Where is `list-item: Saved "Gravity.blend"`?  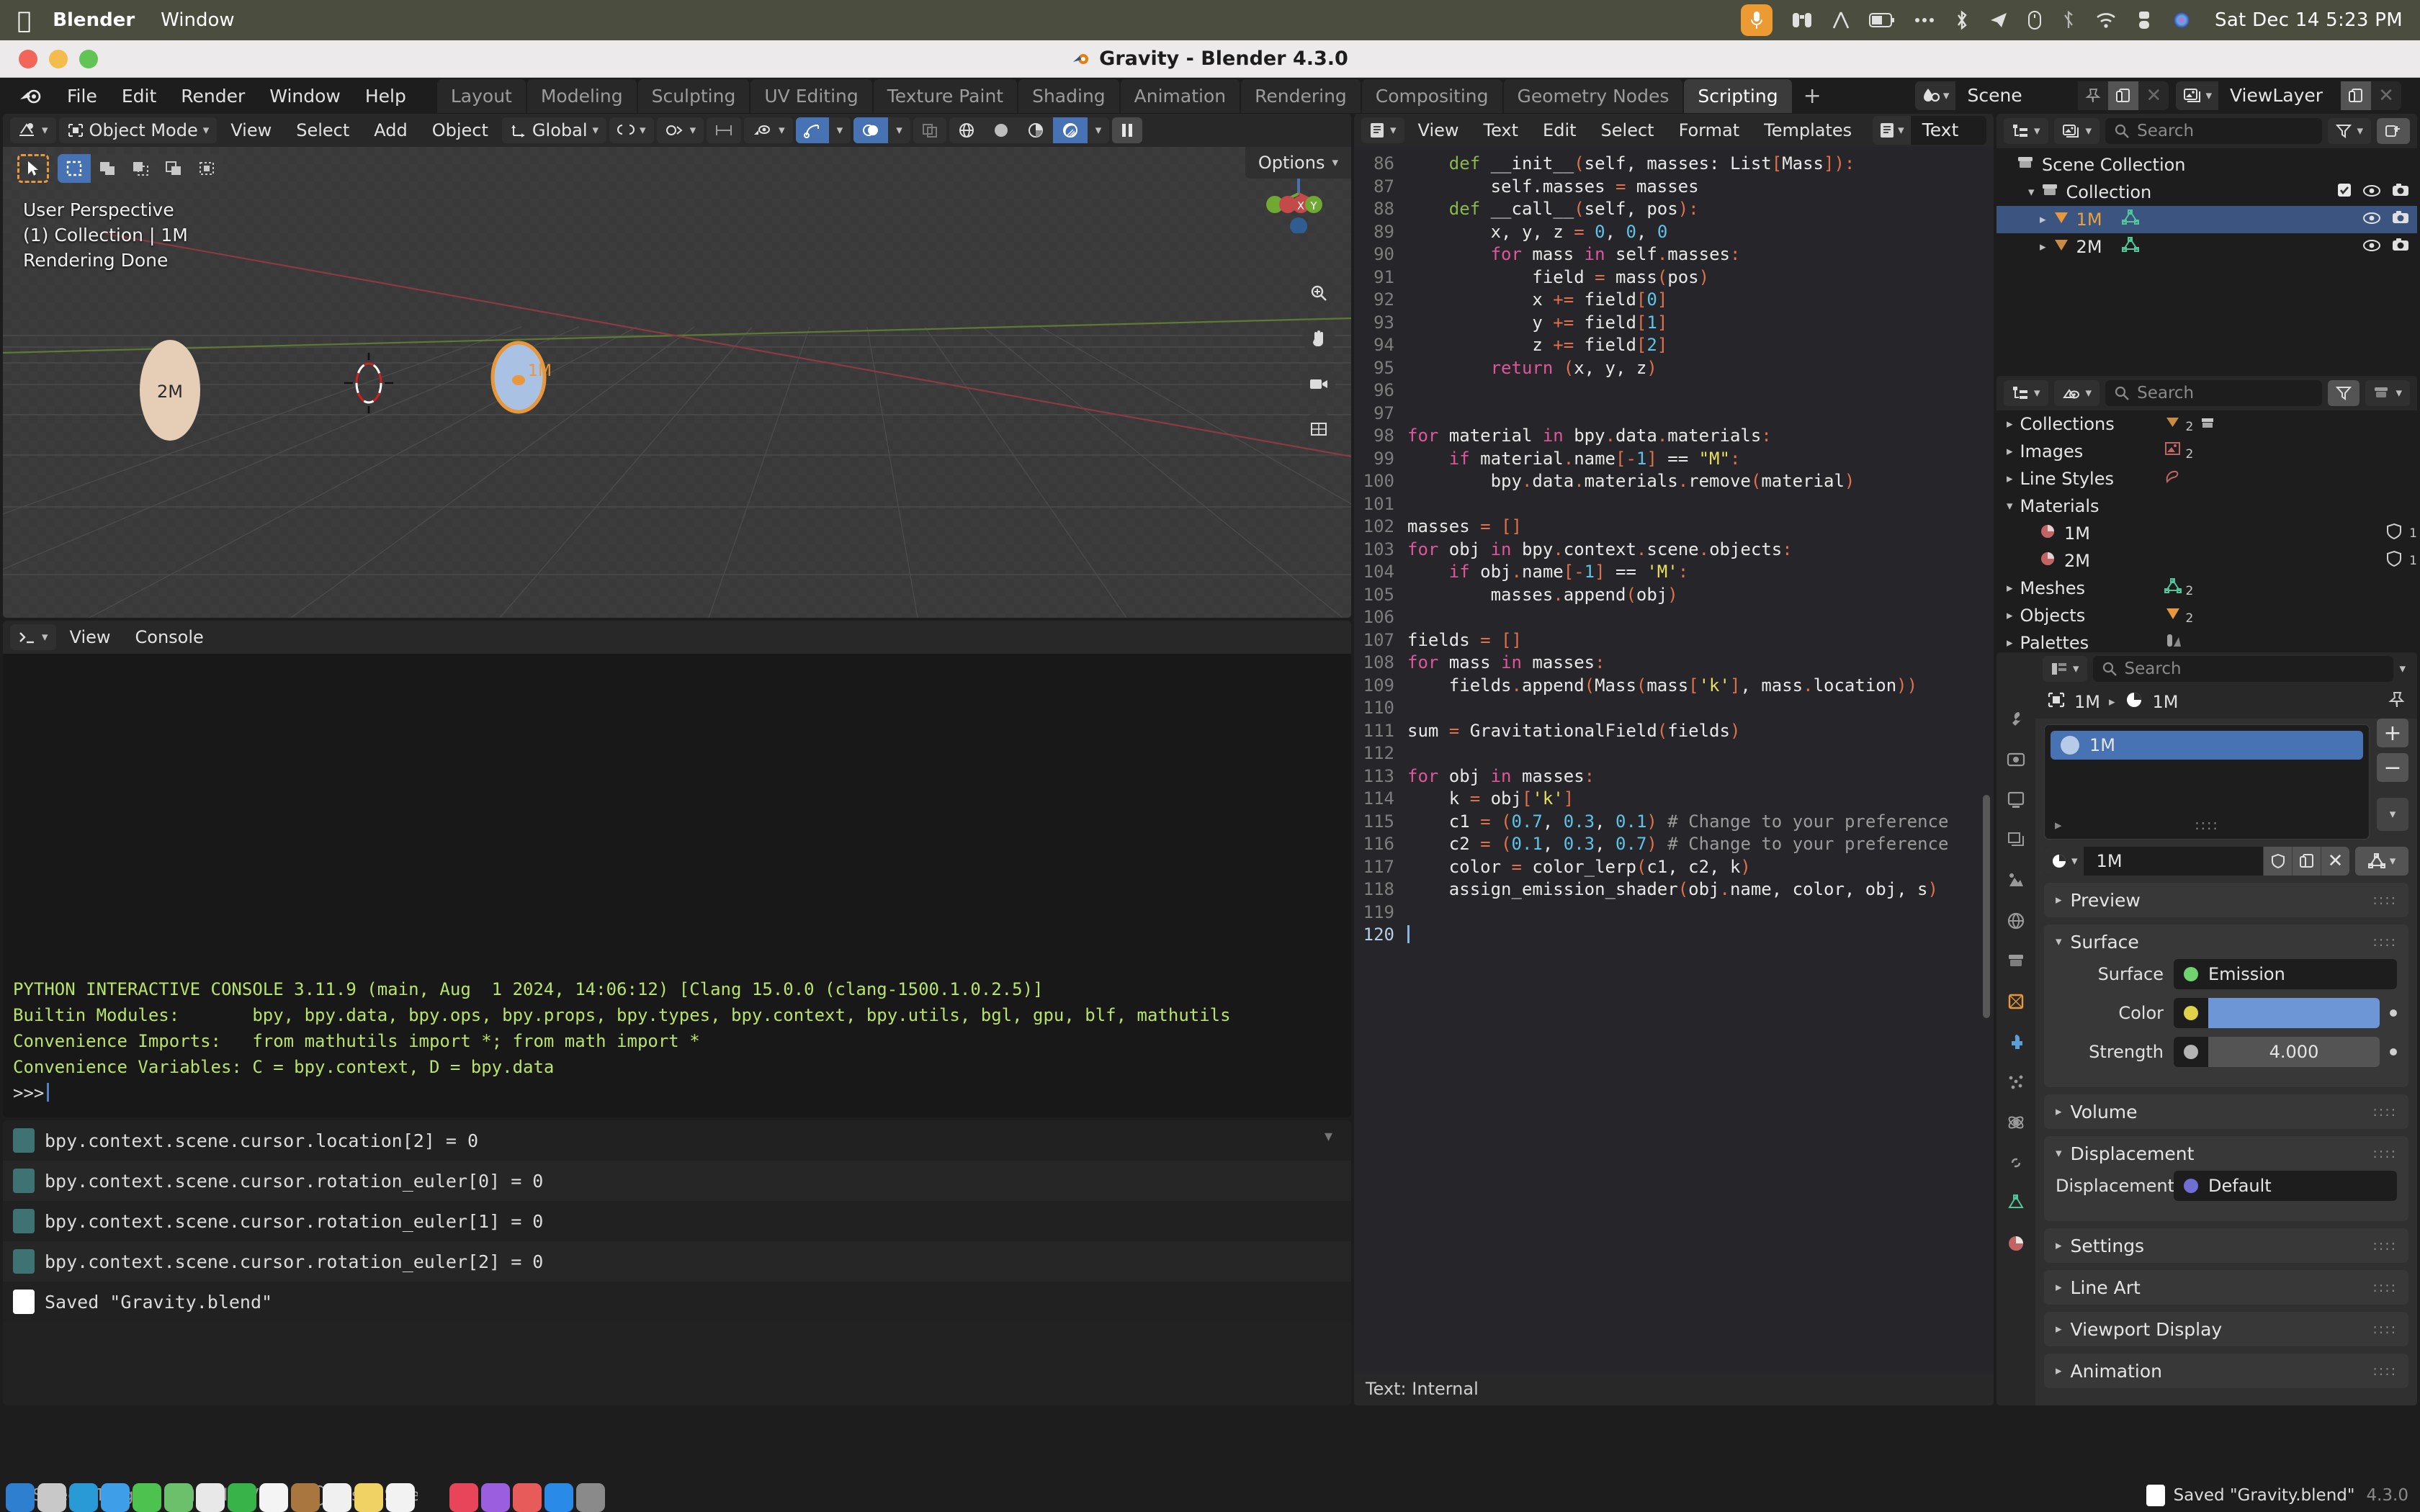 list-item: Saved "Gravity.blend" is located at coordinates (677, 1302).